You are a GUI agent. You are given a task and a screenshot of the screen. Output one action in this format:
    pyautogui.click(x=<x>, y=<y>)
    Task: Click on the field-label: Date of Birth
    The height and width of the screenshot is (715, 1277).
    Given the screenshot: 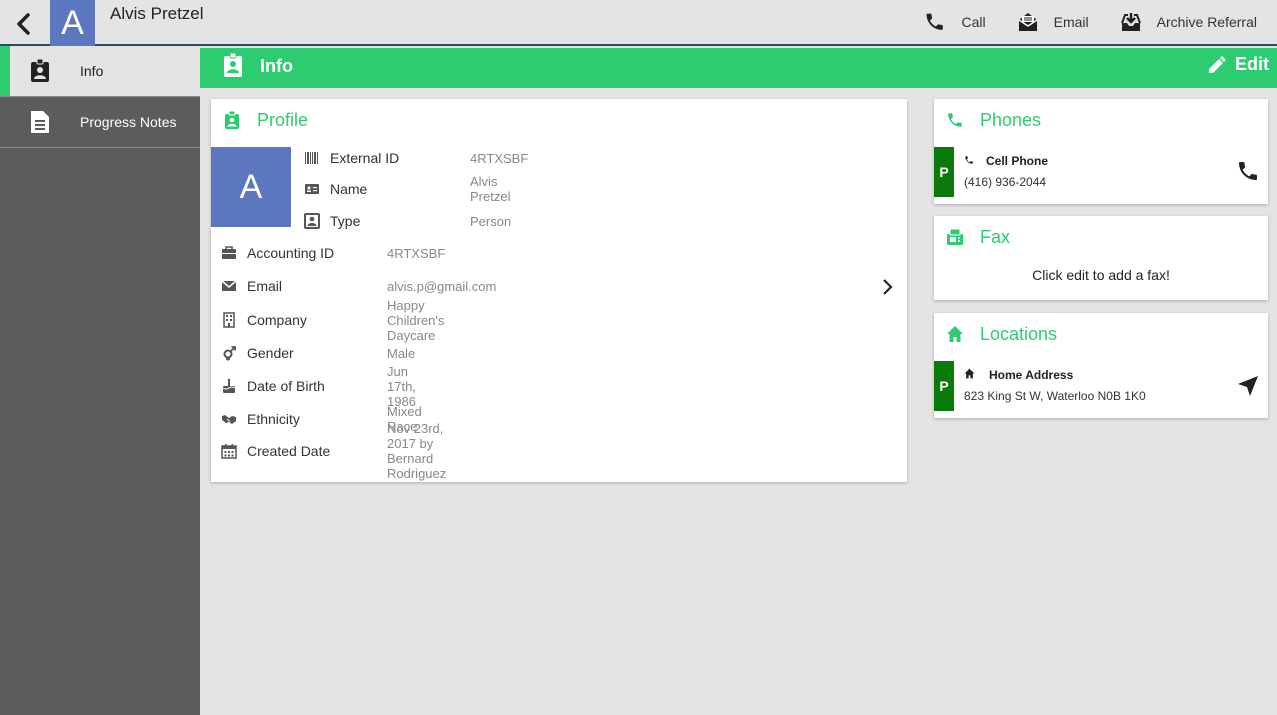 What is the action you would take?
    pyautogui.click(x=286, y=386)
    